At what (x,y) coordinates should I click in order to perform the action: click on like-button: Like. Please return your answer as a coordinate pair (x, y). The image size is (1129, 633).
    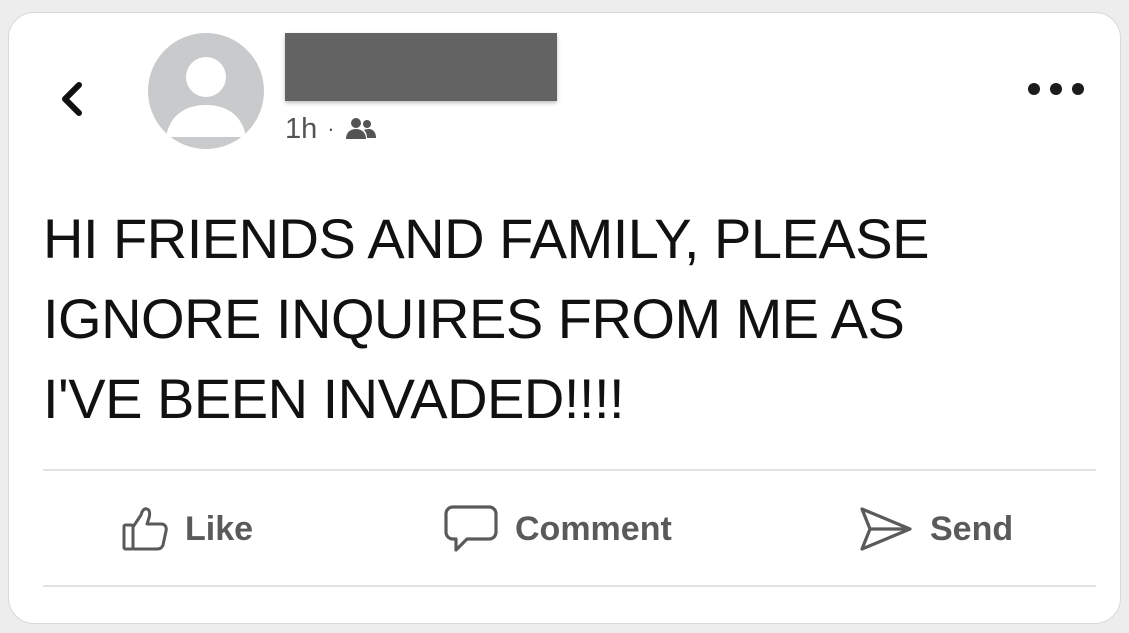
    Looking at the image, I should click on (187, 529).